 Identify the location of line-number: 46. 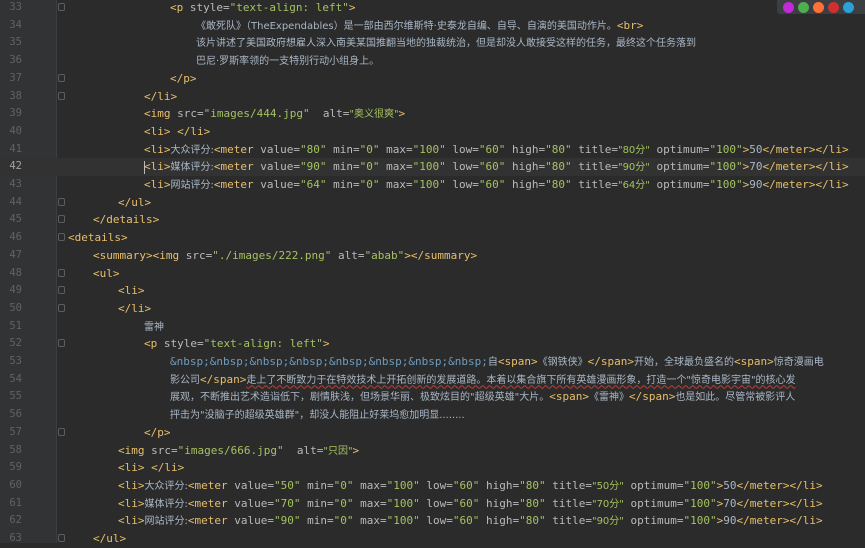
(15, 237).